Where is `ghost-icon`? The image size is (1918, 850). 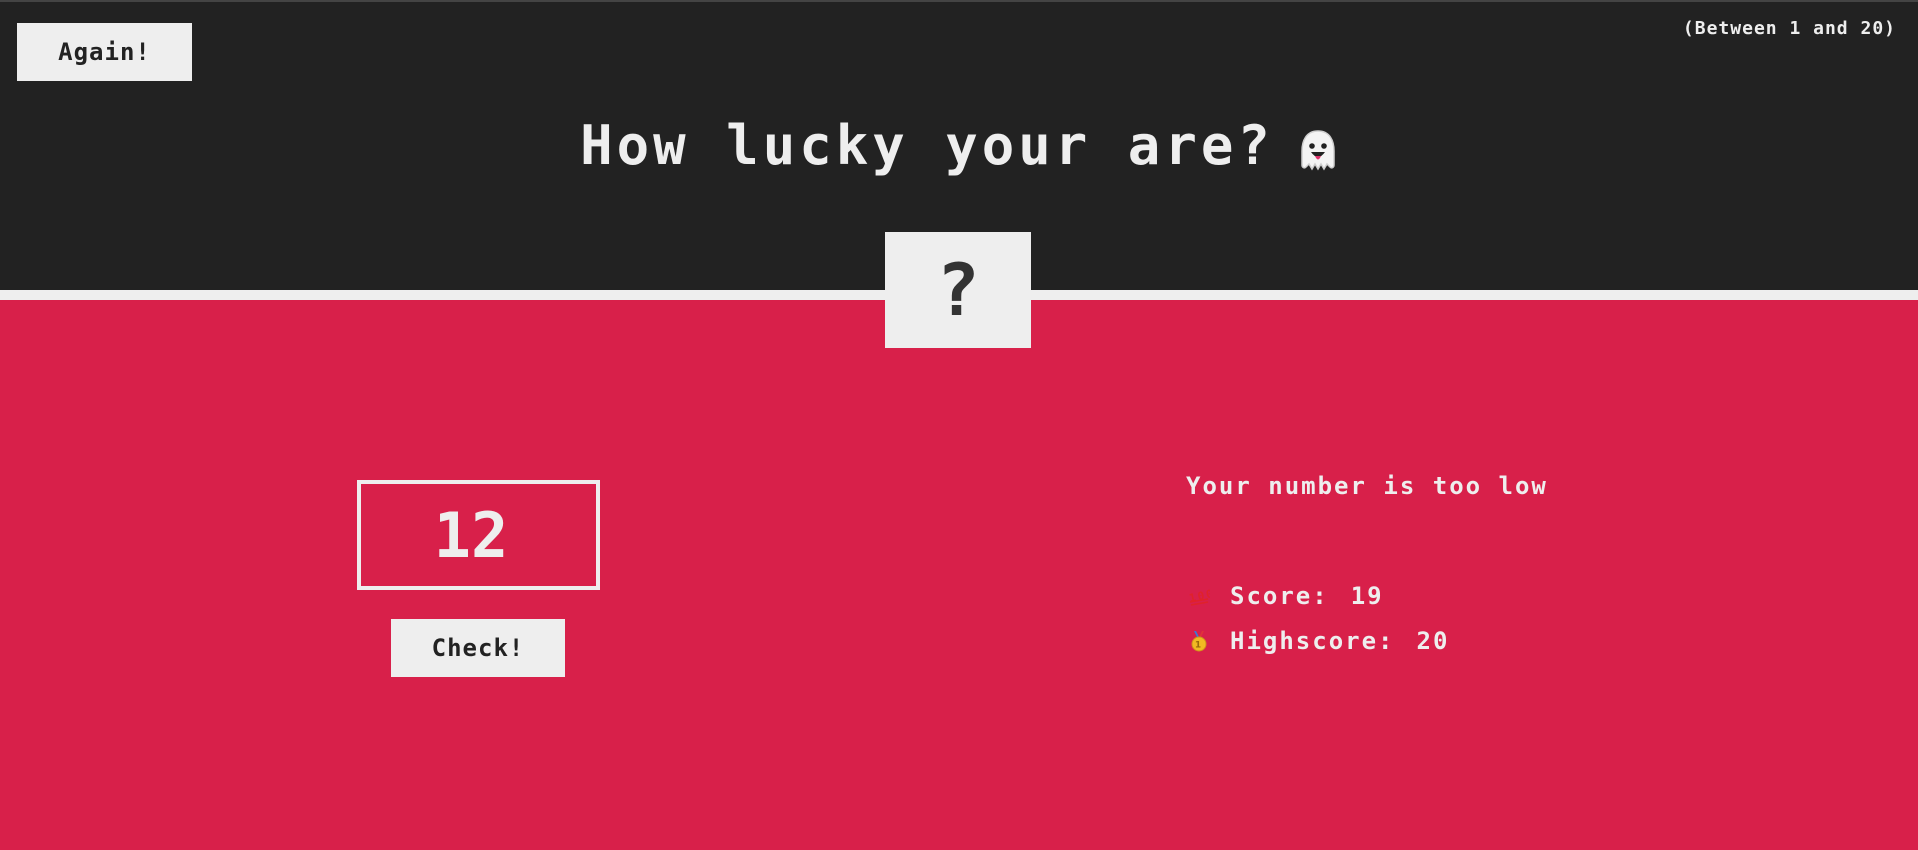
ghost-icon is located at coordinates (1318, 147).